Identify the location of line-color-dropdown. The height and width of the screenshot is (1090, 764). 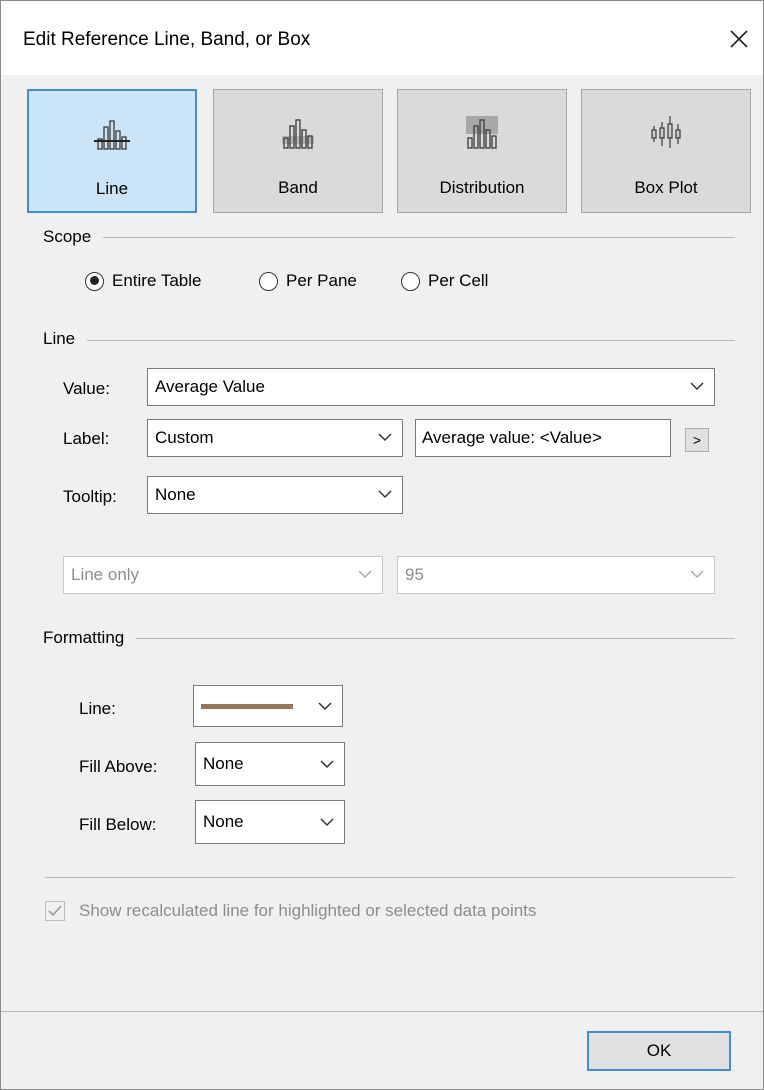
(268, 706).